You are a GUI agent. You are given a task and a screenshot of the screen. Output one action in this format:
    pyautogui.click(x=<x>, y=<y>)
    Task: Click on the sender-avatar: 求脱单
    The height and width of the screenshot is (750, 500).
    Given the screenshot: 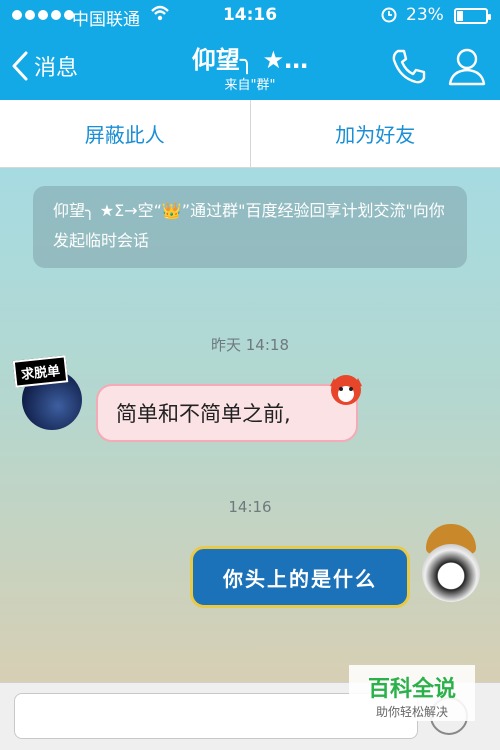 What is the action you would take?
    pyautogui.click(x=49, y=392)
    